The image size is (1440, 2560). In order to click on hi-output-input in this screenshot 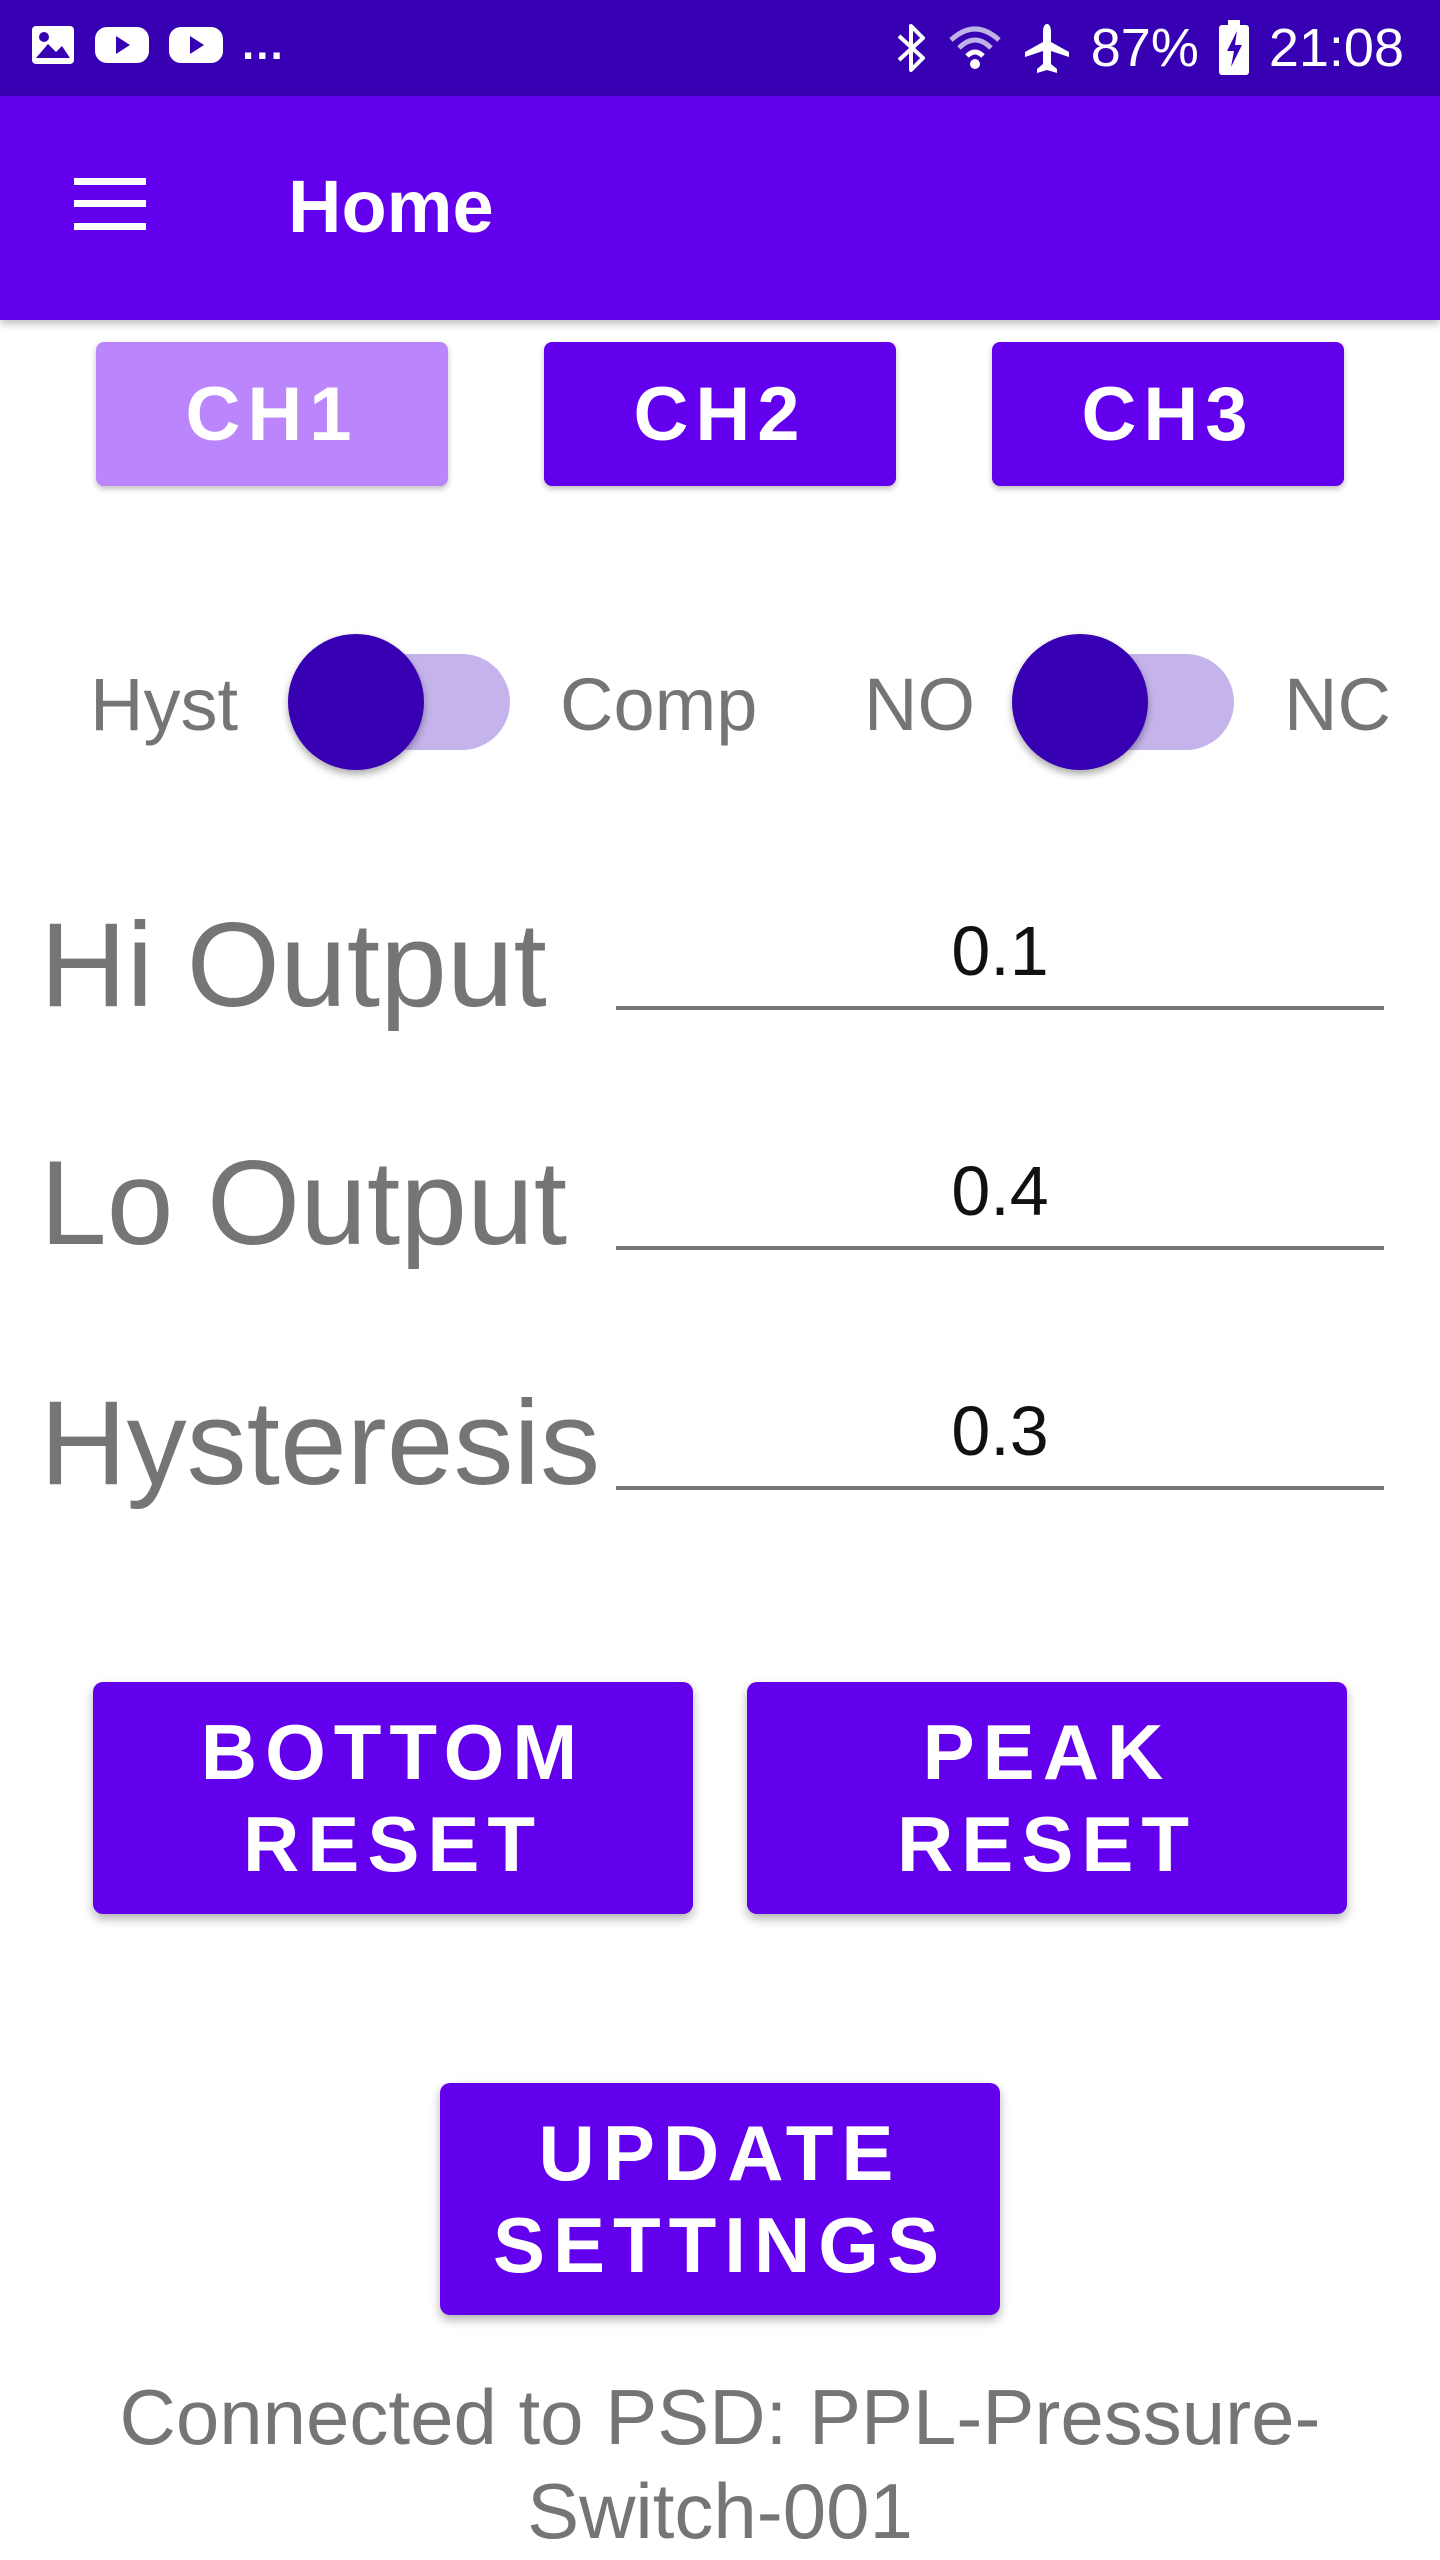, I will do `click(1000, 953)`.